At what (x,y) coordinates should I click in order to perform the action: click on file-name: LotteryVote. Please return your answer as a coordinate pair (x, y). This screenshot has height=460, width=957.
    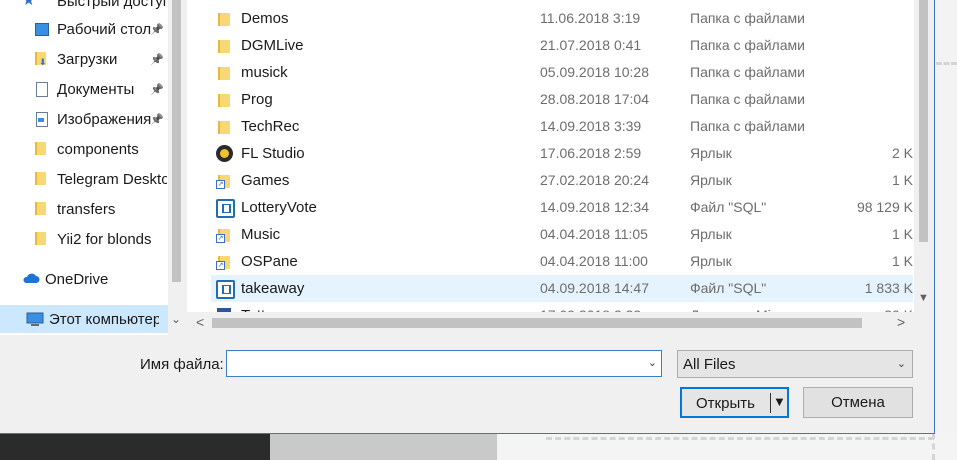
    Looking at the image, I should click on (279, 207).